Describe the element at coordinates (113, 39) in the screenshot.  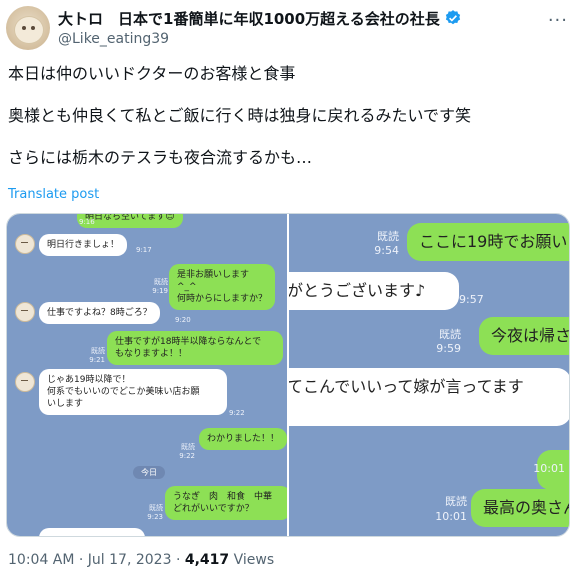
I see `author-handle: @Like_eating39` at that location.